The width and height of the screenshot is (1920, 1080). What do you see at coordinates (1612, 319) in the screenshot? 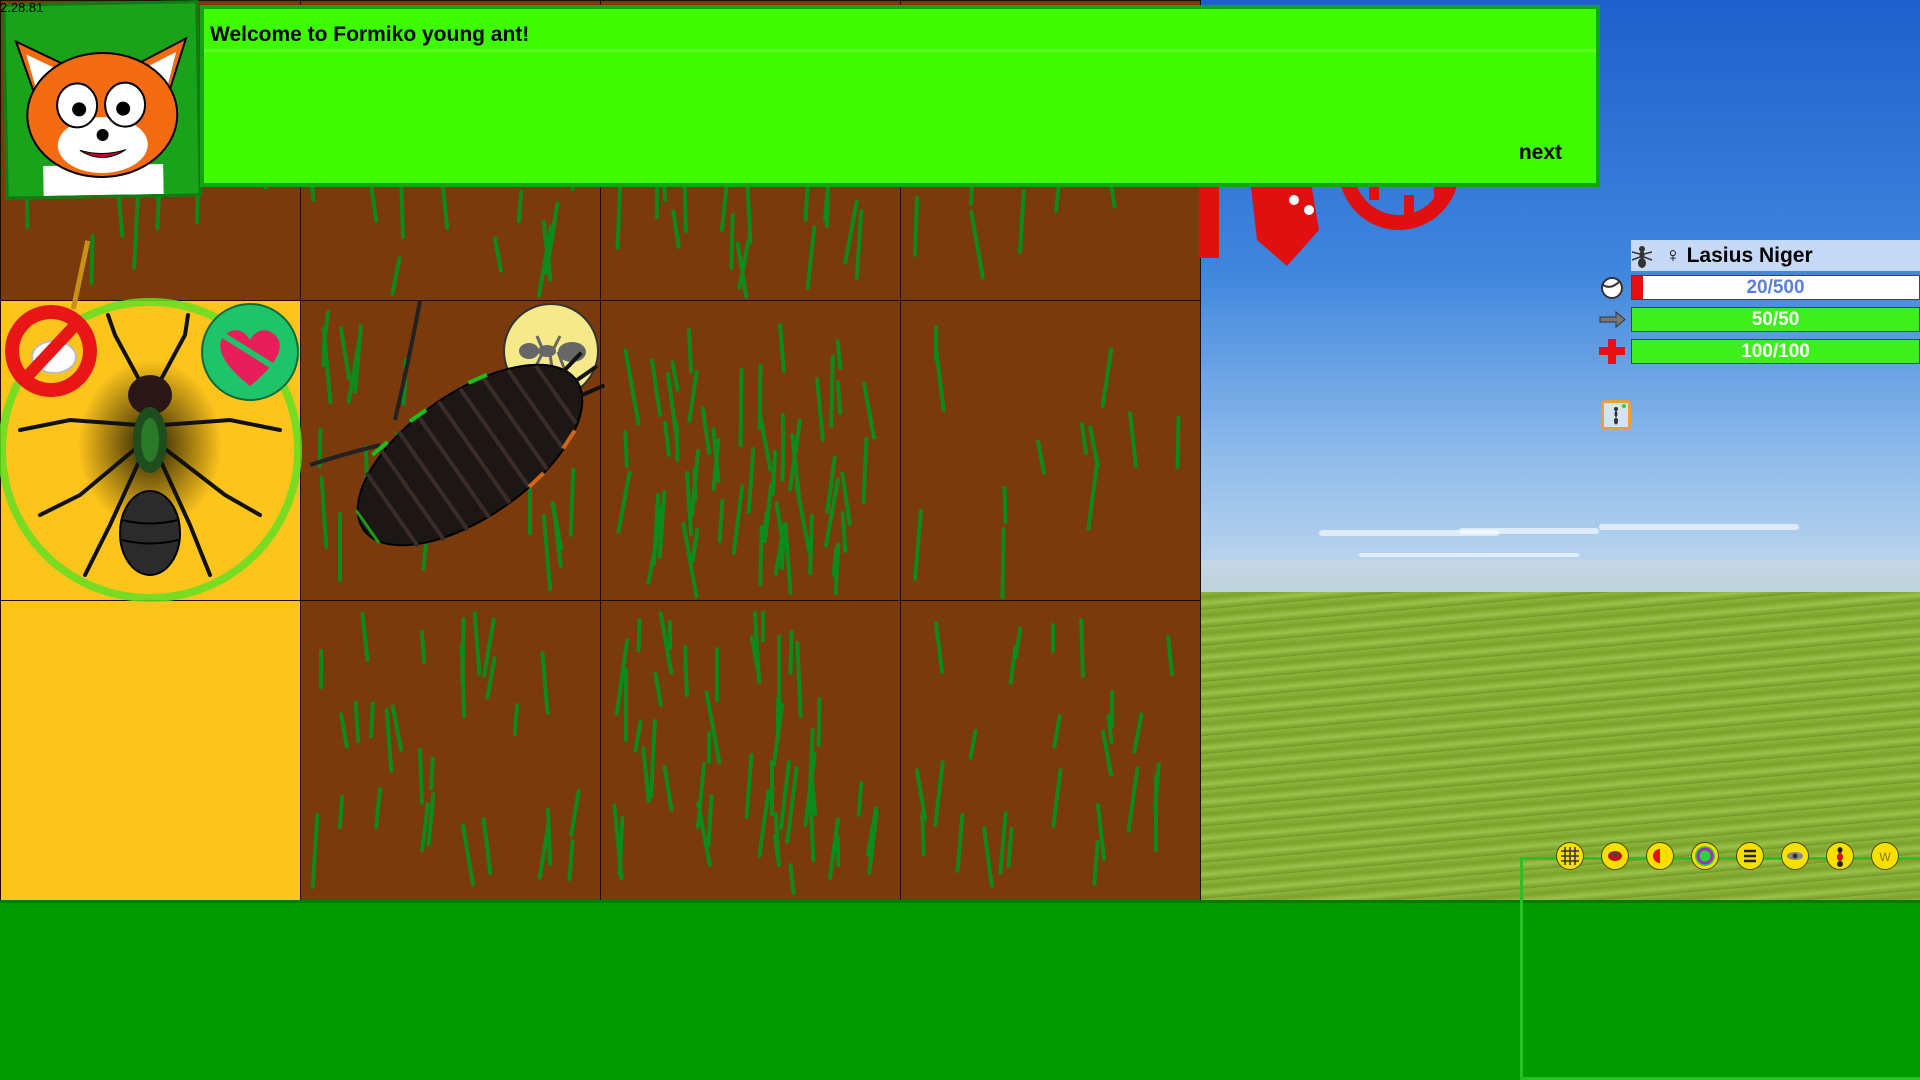
I see `speed-arrow-icon` at bounding box center [1612, 319].